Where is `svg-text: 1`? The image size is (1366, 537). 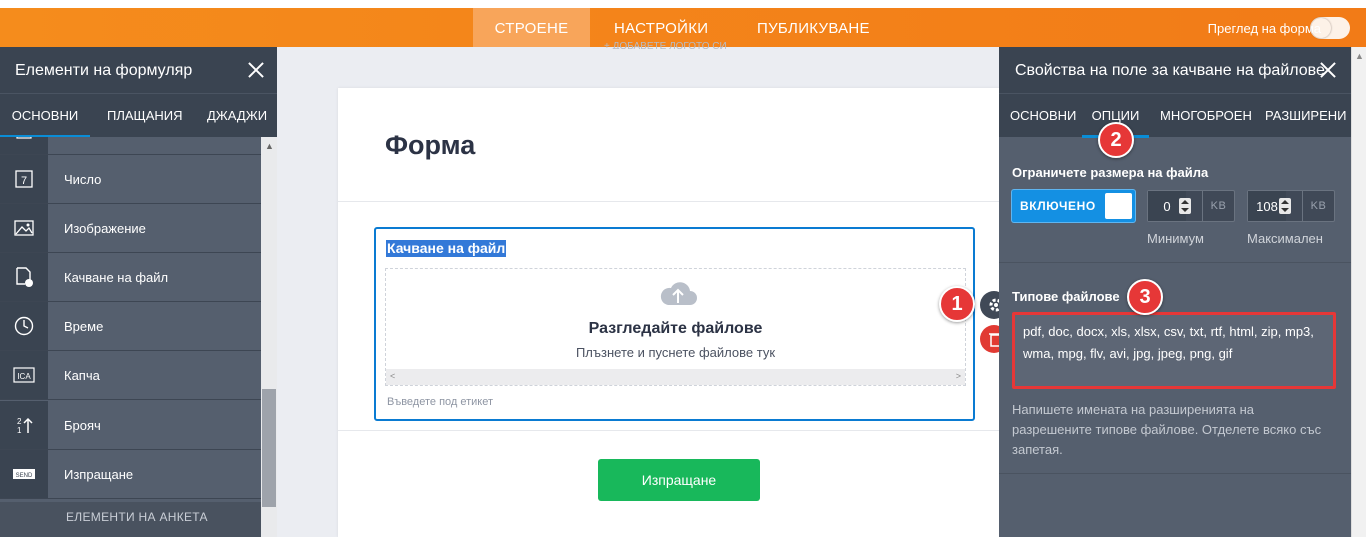 svg-text: 1 is located at coordinates (19, 430).